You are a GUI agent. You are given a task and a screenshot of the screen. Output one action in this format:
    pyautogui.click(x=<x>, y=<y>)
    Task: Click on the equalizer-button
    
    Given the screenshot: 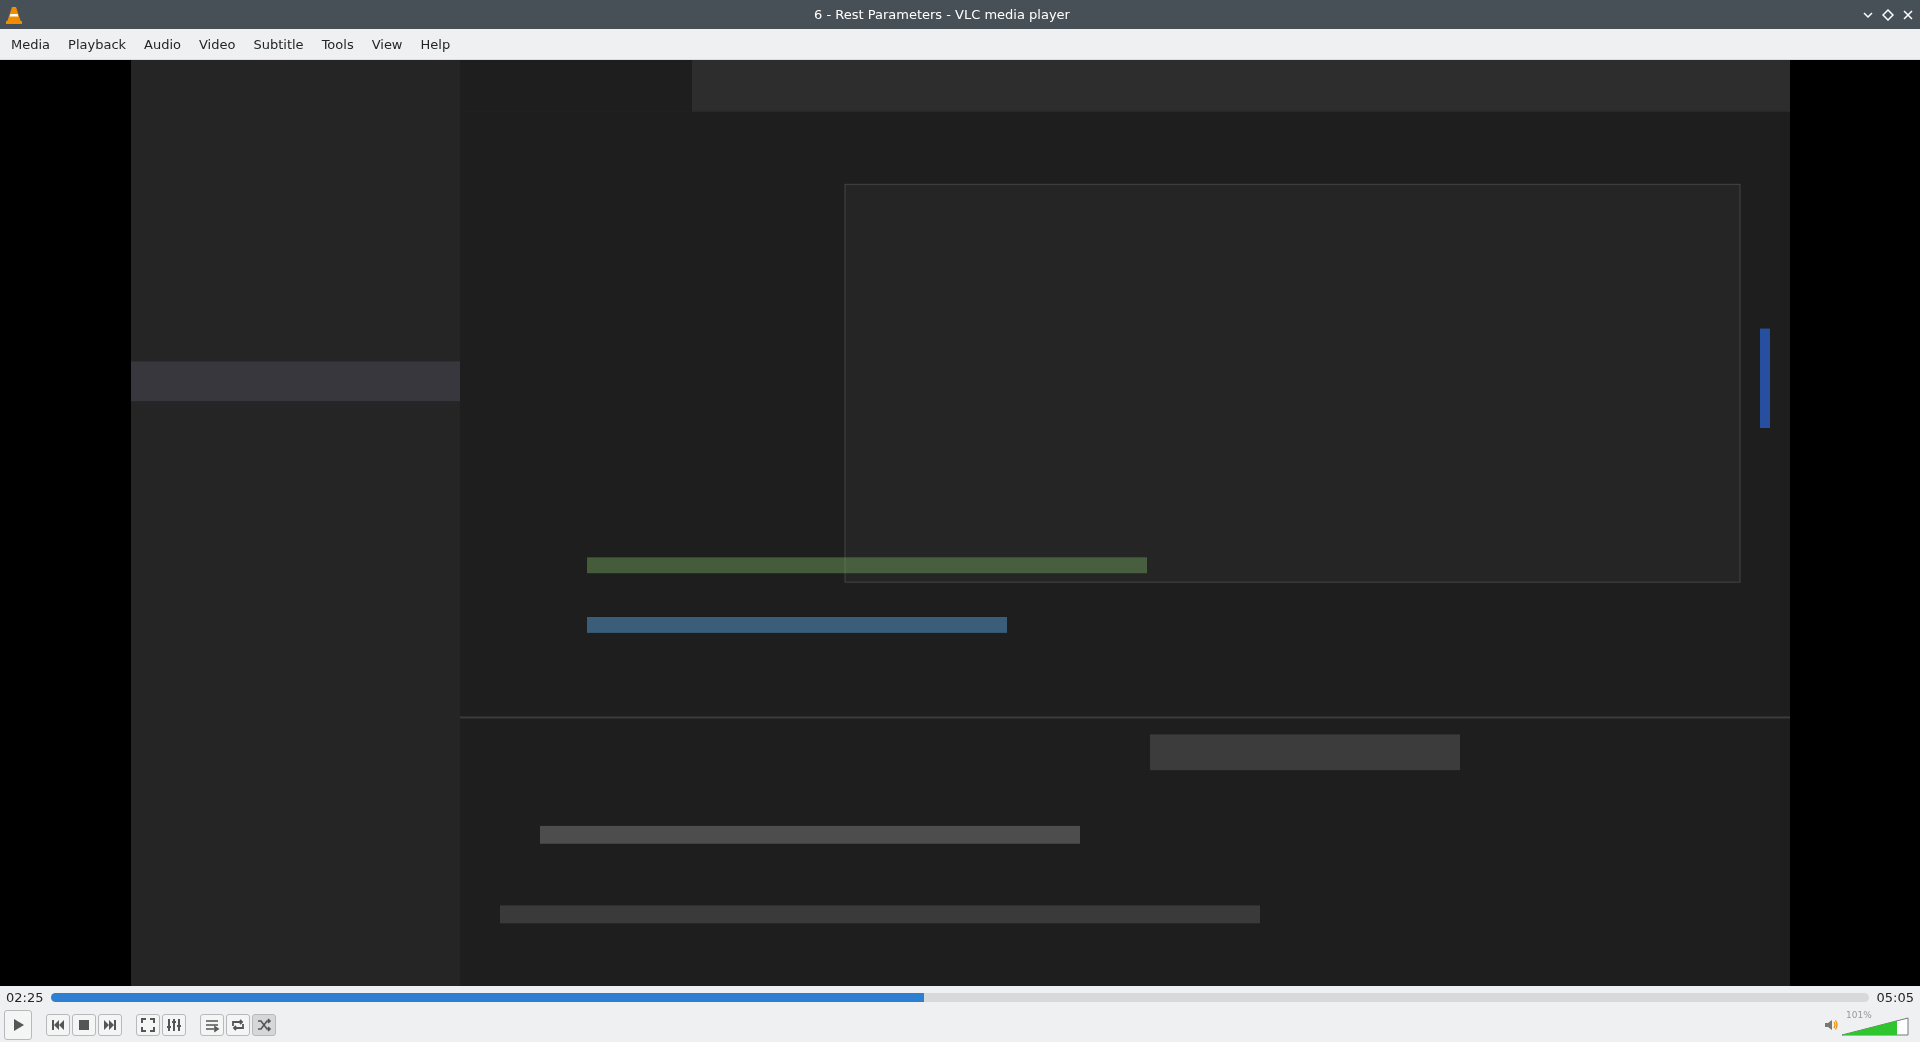 What is the action you would take?
    pyautogui.click(x=174, y=1025)
    